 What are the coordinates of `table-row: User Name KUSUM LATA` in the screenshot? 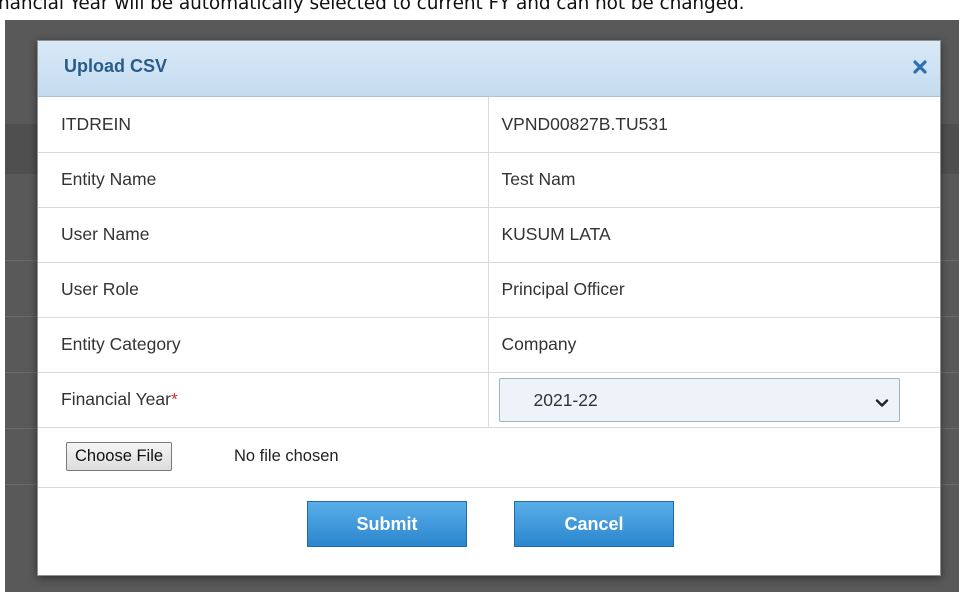 It's located at (489, 235).